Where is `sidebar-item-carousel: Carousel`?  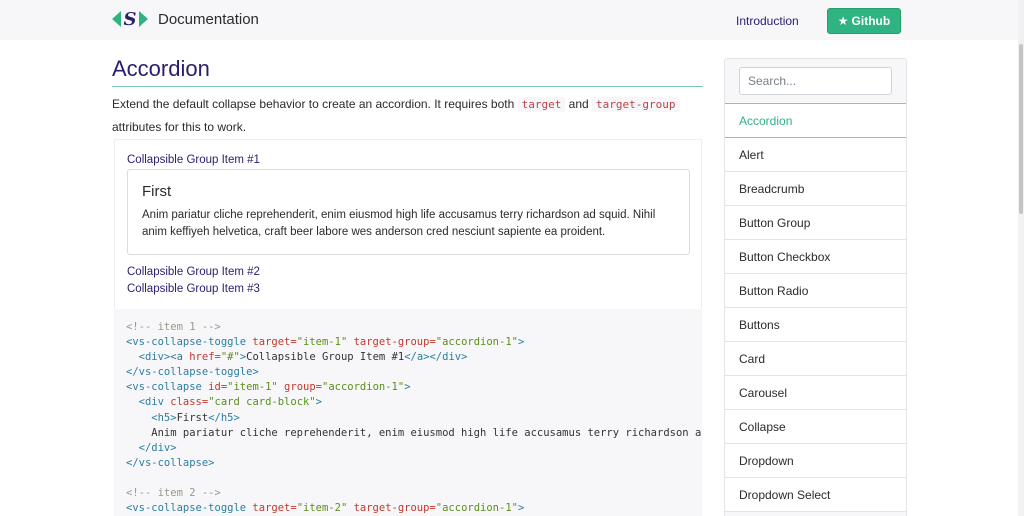 sidebar-item-carousel: Carousel is located at coordinates (815, 392).